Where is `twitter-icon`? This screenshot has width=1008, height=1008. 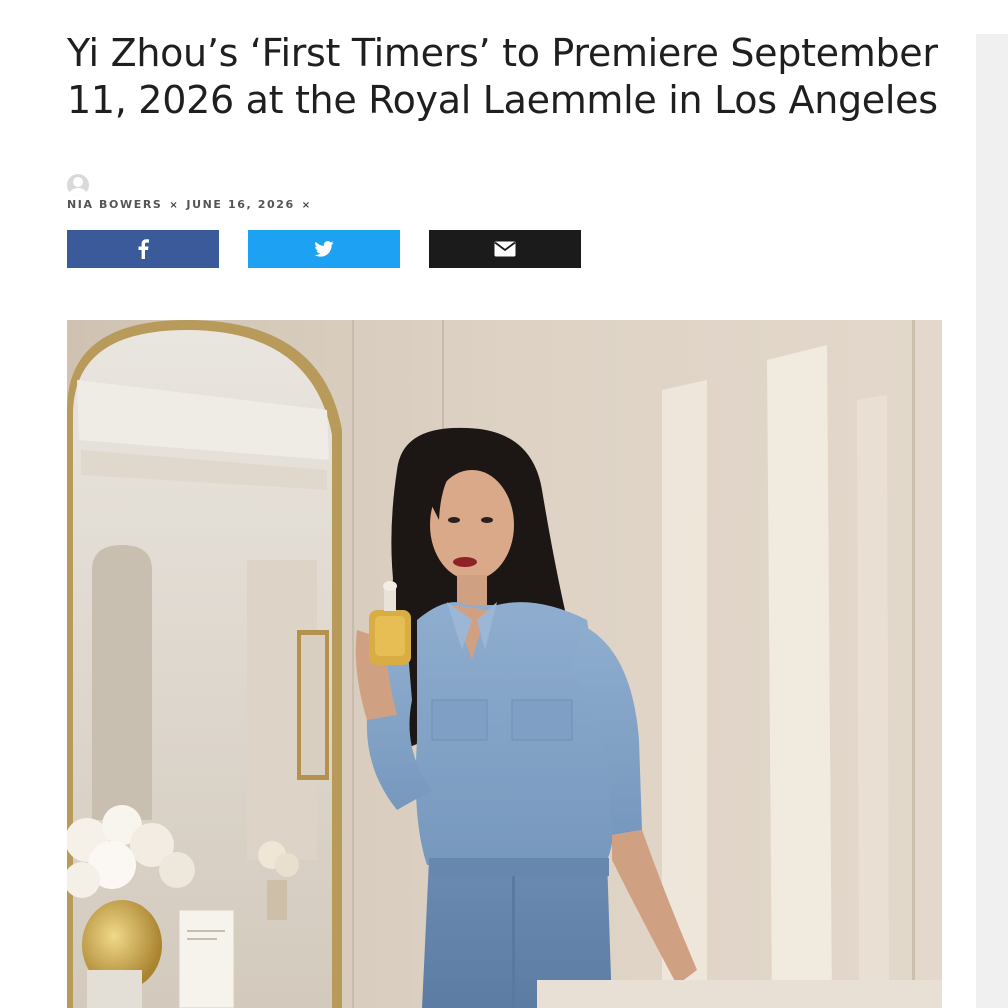 twitter-icon is located at coordinates (324, 249).